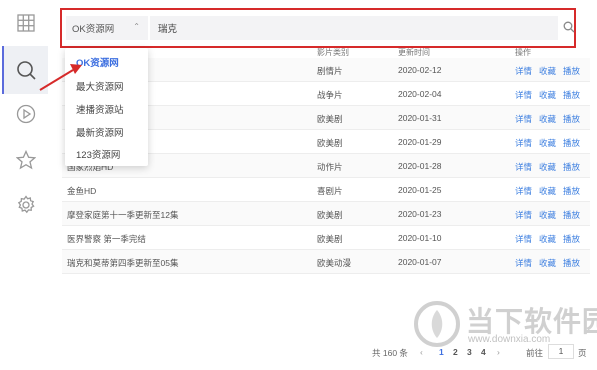  I want to click on goto-label: 前往, so click(535, 353).